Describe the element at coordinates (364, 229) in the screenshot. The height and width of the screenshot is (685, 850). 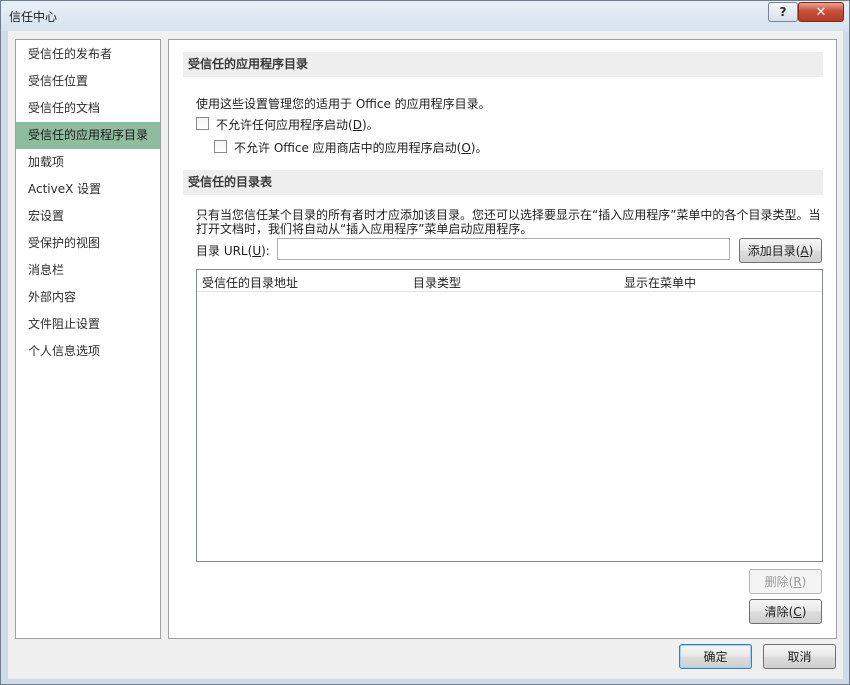
I see `catalog-table-desc-line2: 打开文档时，我们将自动从“插入应用程序”菜单启动应用程序。` at that location.